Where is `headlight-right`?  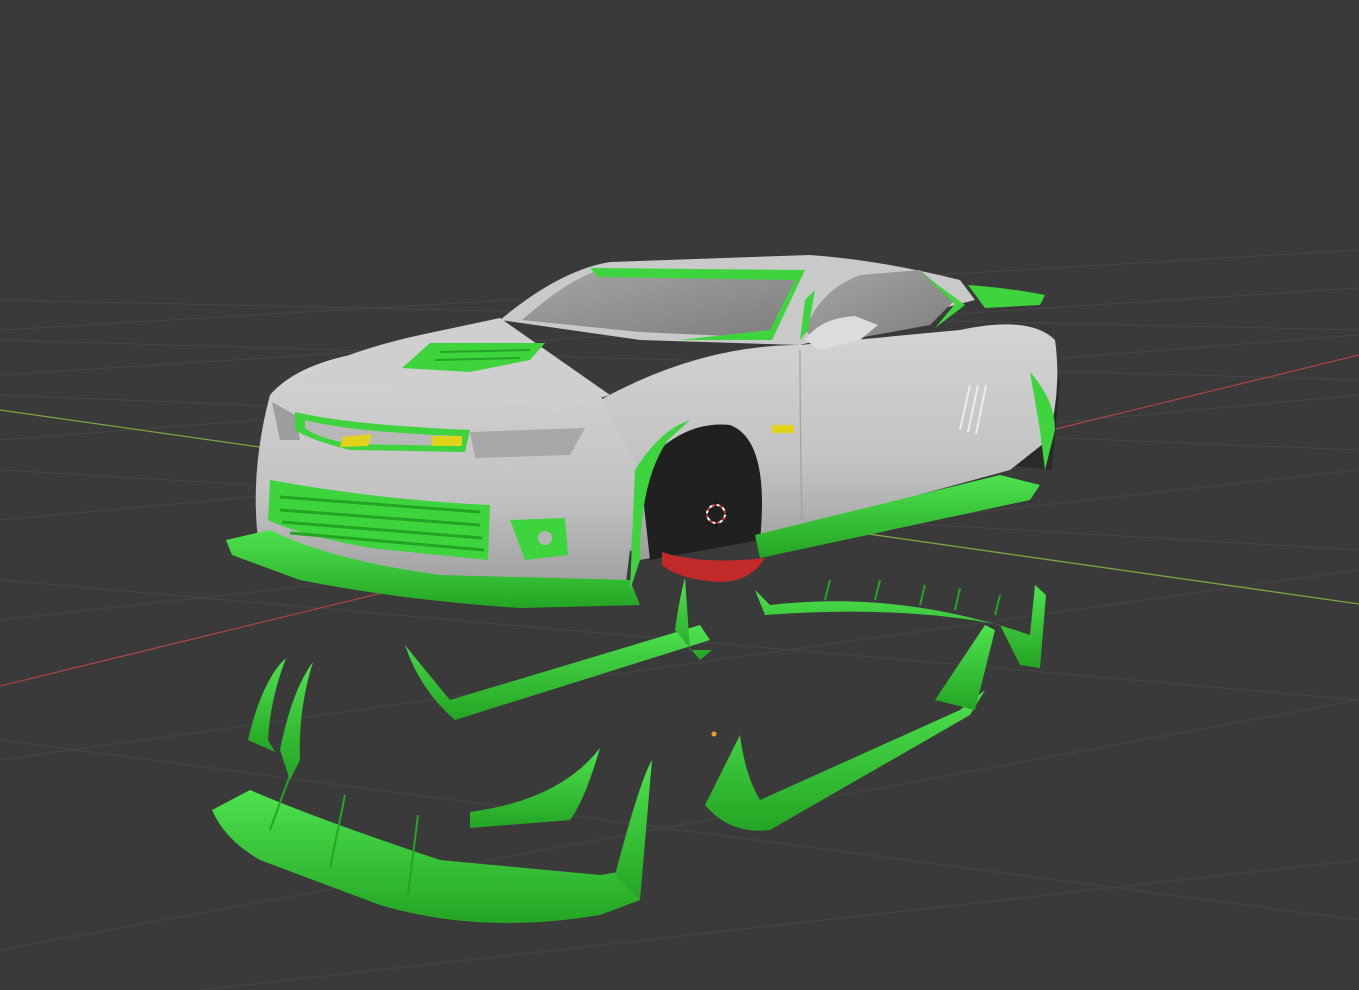
headlight-right is located at coordinates (527, 443).